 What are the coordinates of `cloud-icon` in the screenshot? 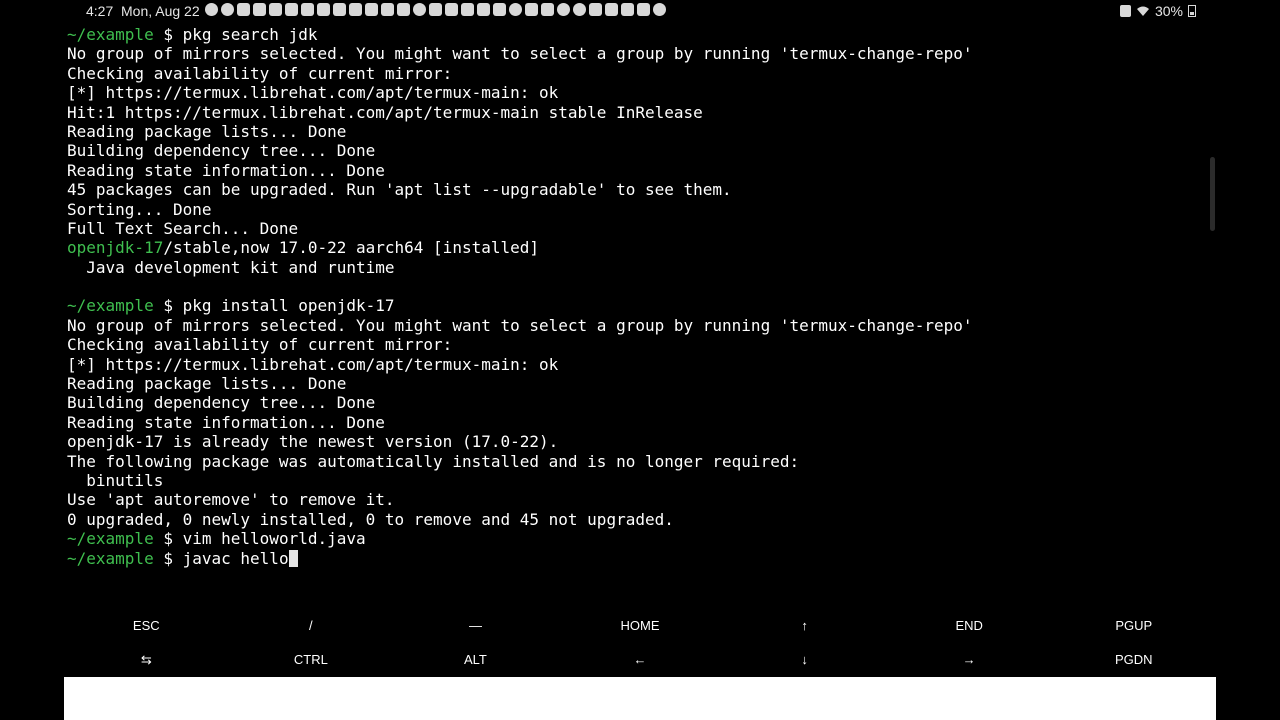 It's located at (419, 9).